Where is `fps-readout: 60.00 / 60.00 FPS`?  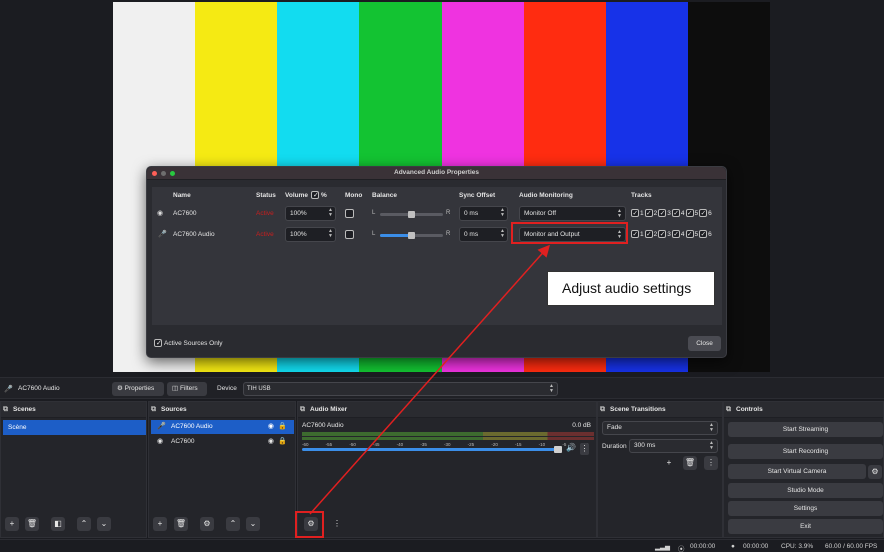 fps-readout: 60.00 / 60.00 FPS is located at coordinates (851, 546).